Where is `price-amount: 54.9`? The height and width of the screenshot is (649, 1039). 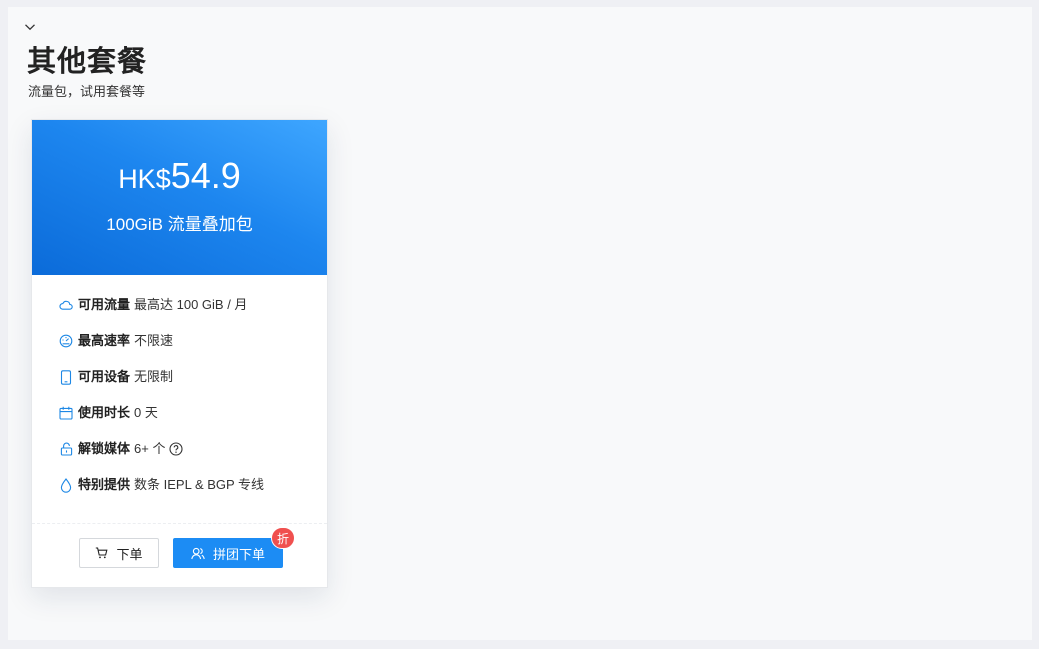 price-amount: 54.9 is located at coordinates (205, 175).